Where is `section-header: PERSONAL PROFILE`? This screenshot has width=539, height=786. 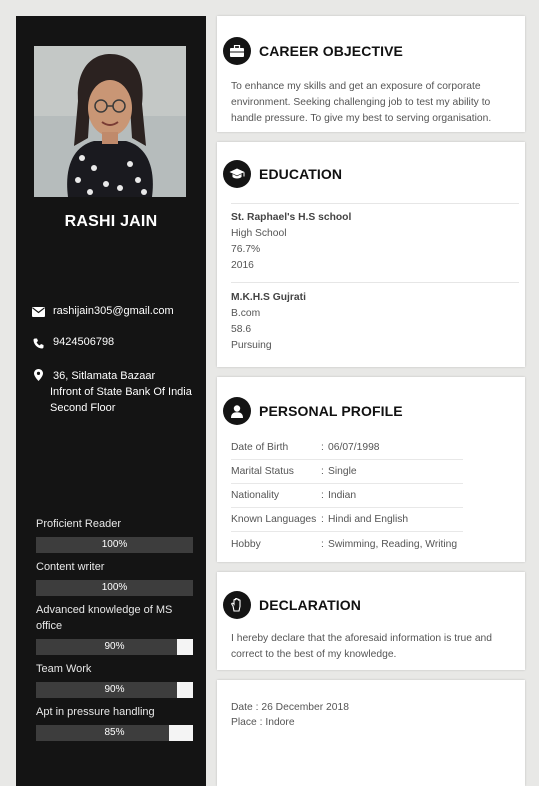
section-header: PERSONAL PROFILE is located at coordinates (313, 411).